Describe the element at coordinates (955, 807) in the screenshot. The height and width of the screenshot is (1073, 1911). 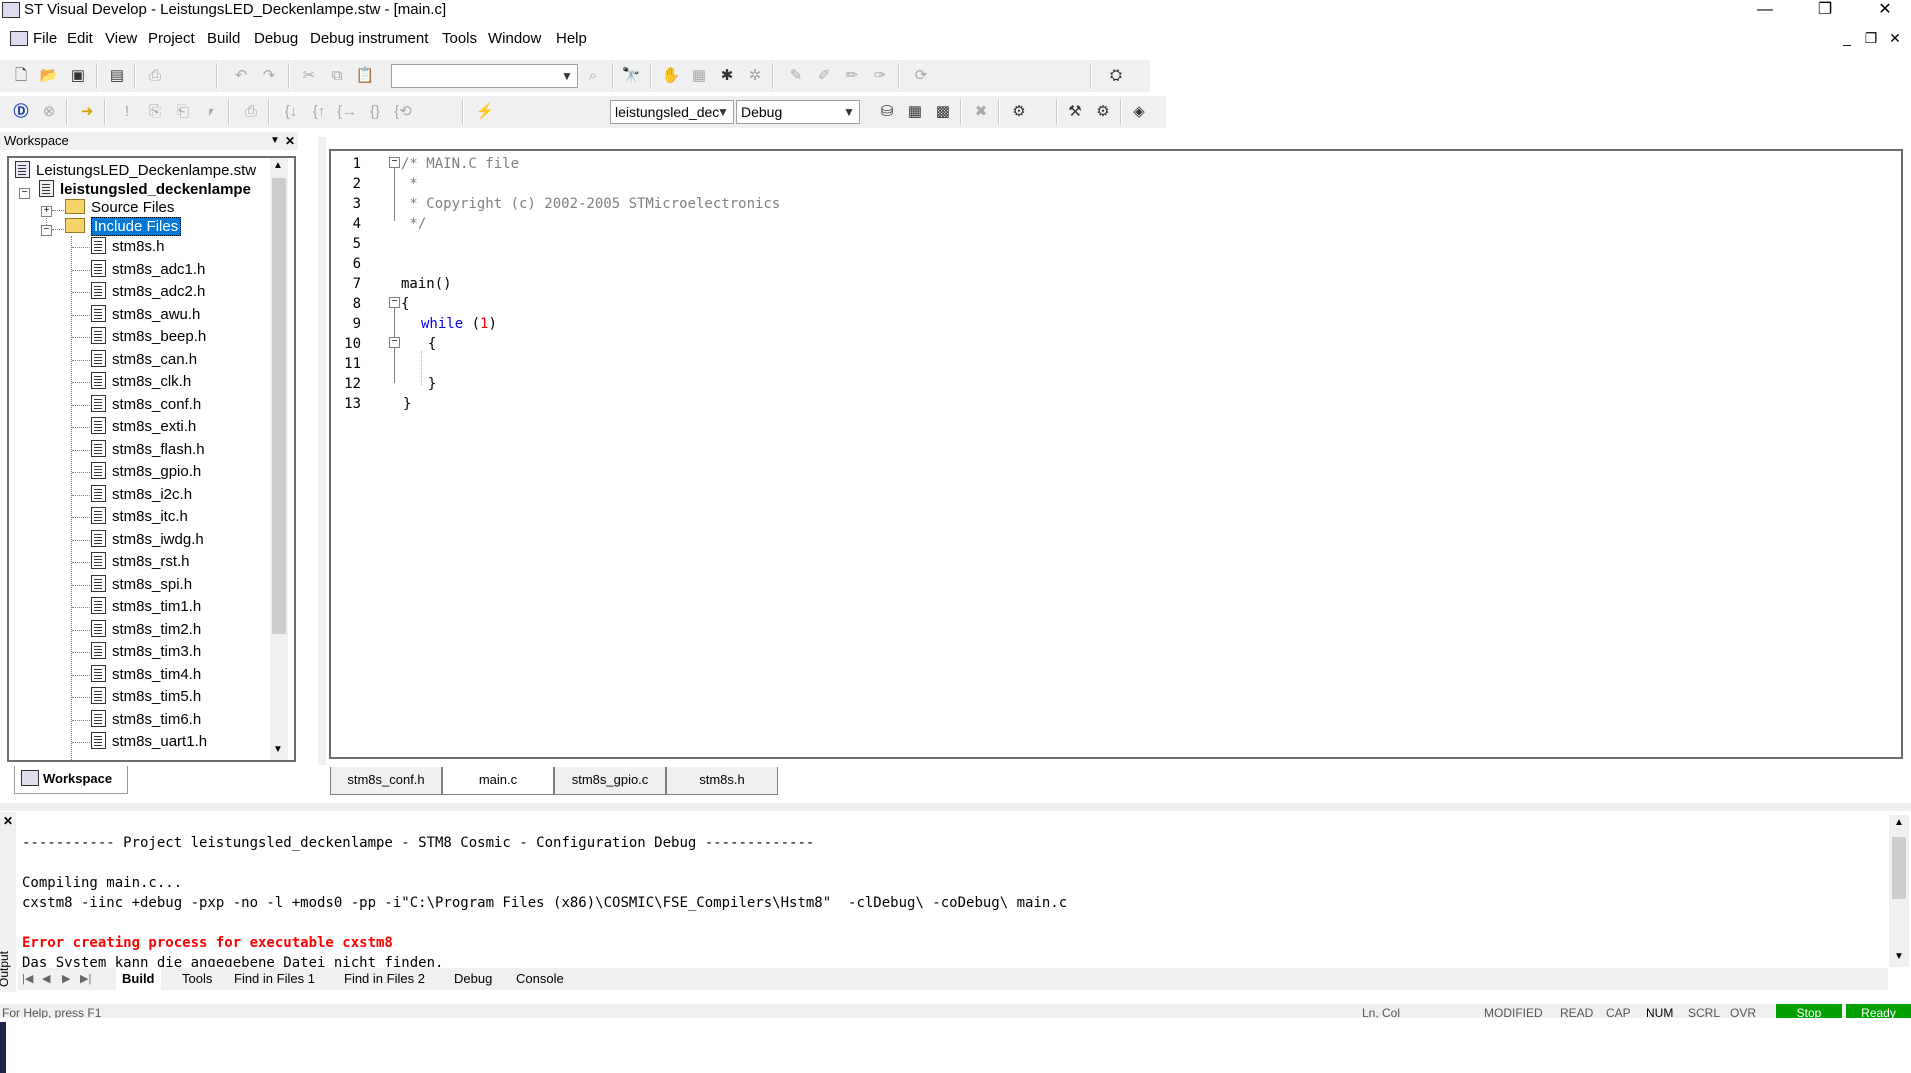
I see `output-splitter` at that location.